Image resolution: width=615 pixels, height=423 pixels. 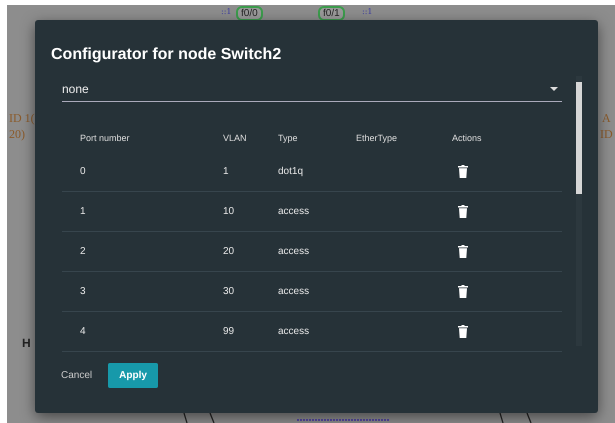 What do you see at coordinates (83, 251) in the screenshot?
I see `table-cell: 2` at bounding box center [83, 251].